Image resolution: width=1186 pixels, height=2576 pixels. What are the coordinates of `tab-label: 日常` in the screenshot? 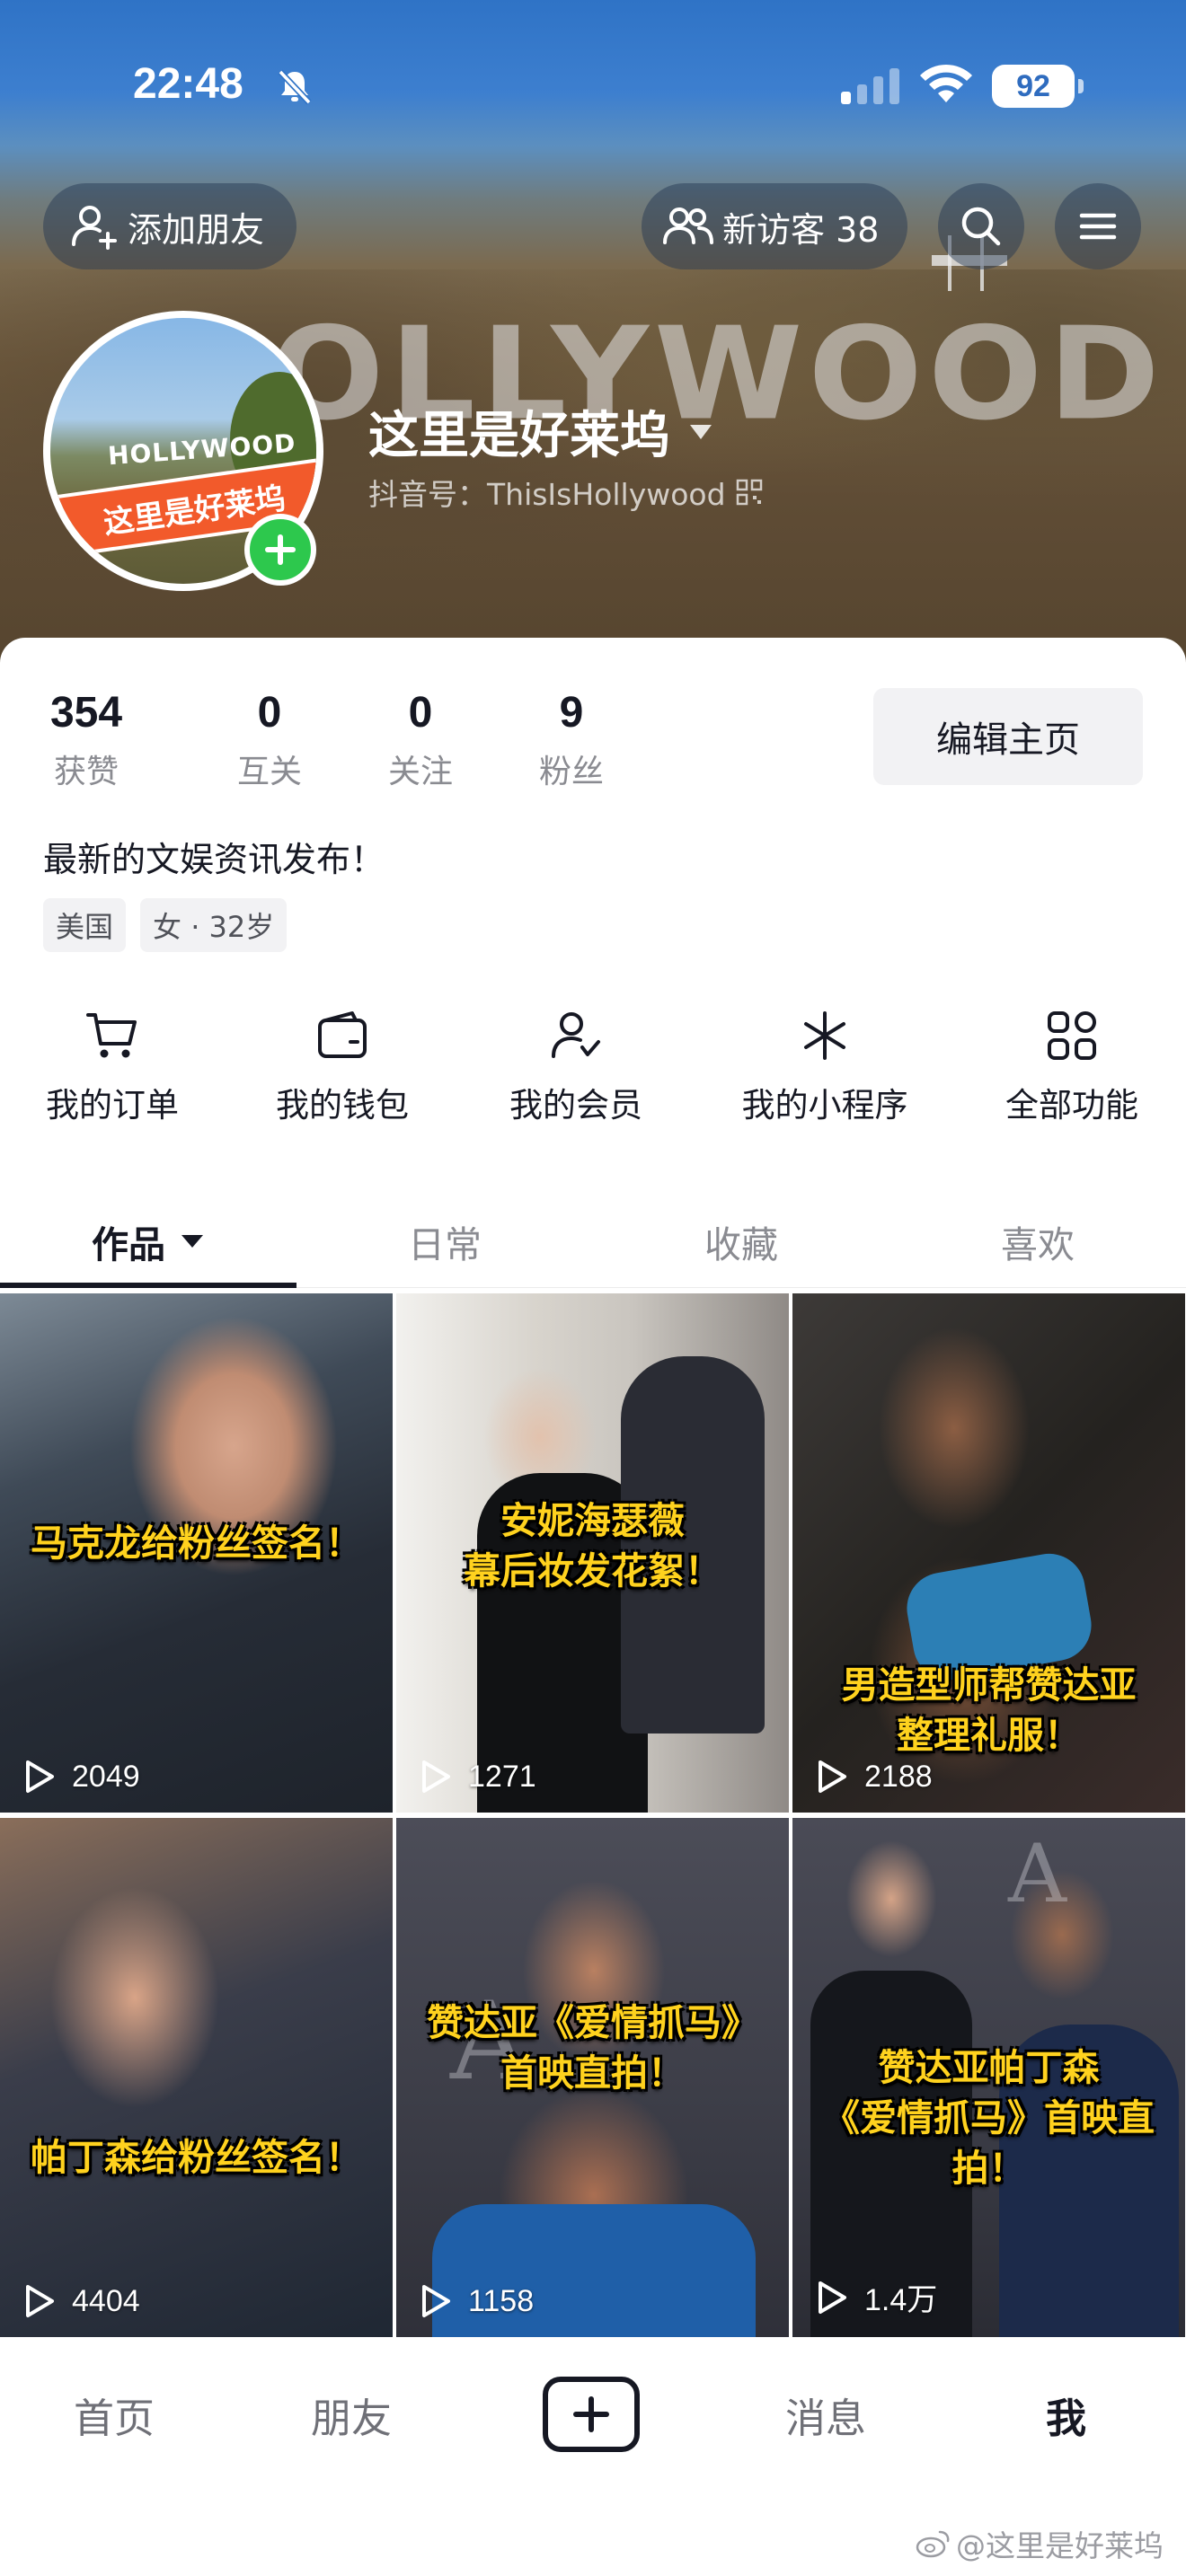 It's located at (445, 1244).